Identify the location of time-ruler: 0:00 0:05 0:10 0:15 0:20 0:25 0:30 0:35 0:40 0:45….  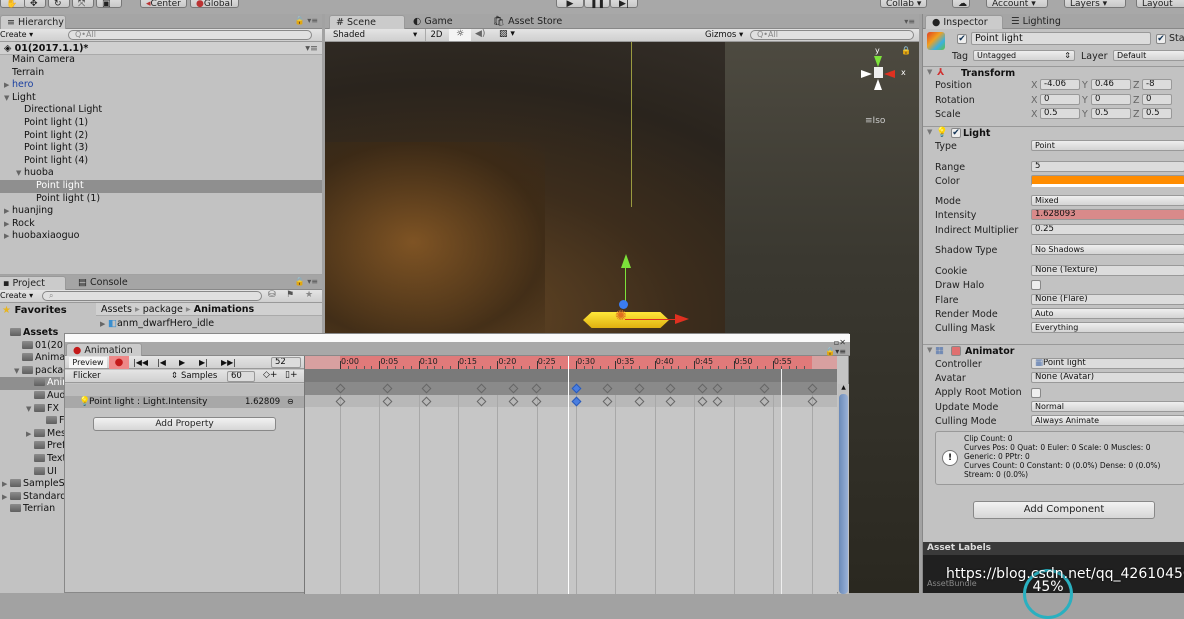
(571, 362).